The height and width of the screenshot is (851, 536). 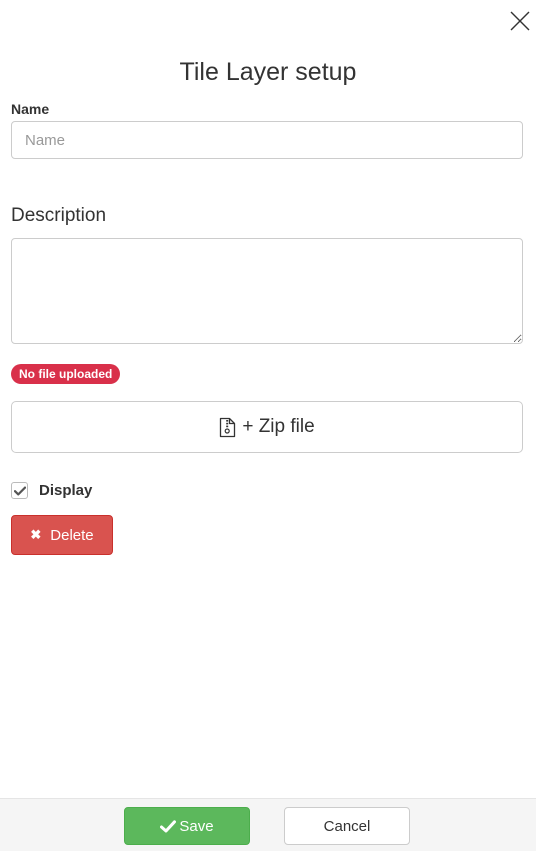 I want to click on description-input, so click(x=267, y=291).